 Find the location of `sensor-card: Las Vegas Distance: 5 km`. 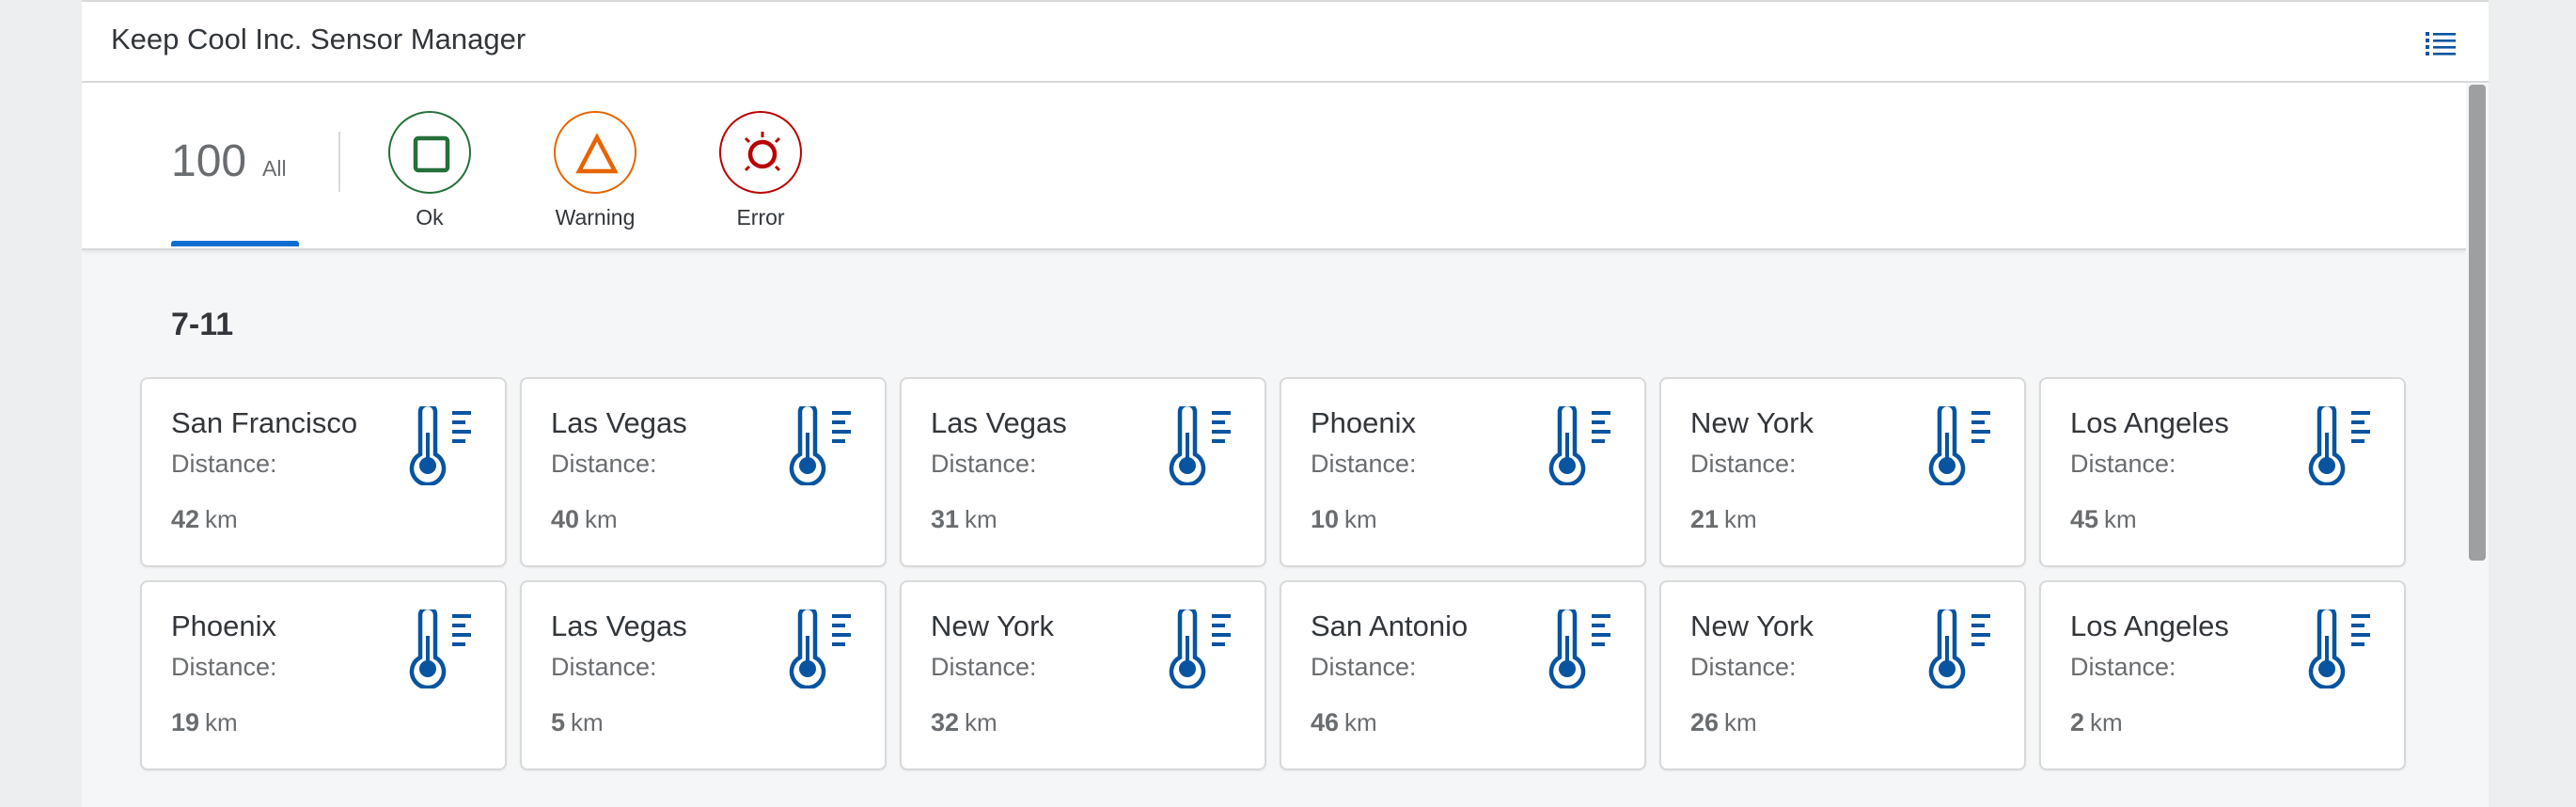

sensor-card: Las Vegas Distance: 5 km is located at coordinates (704, 675).